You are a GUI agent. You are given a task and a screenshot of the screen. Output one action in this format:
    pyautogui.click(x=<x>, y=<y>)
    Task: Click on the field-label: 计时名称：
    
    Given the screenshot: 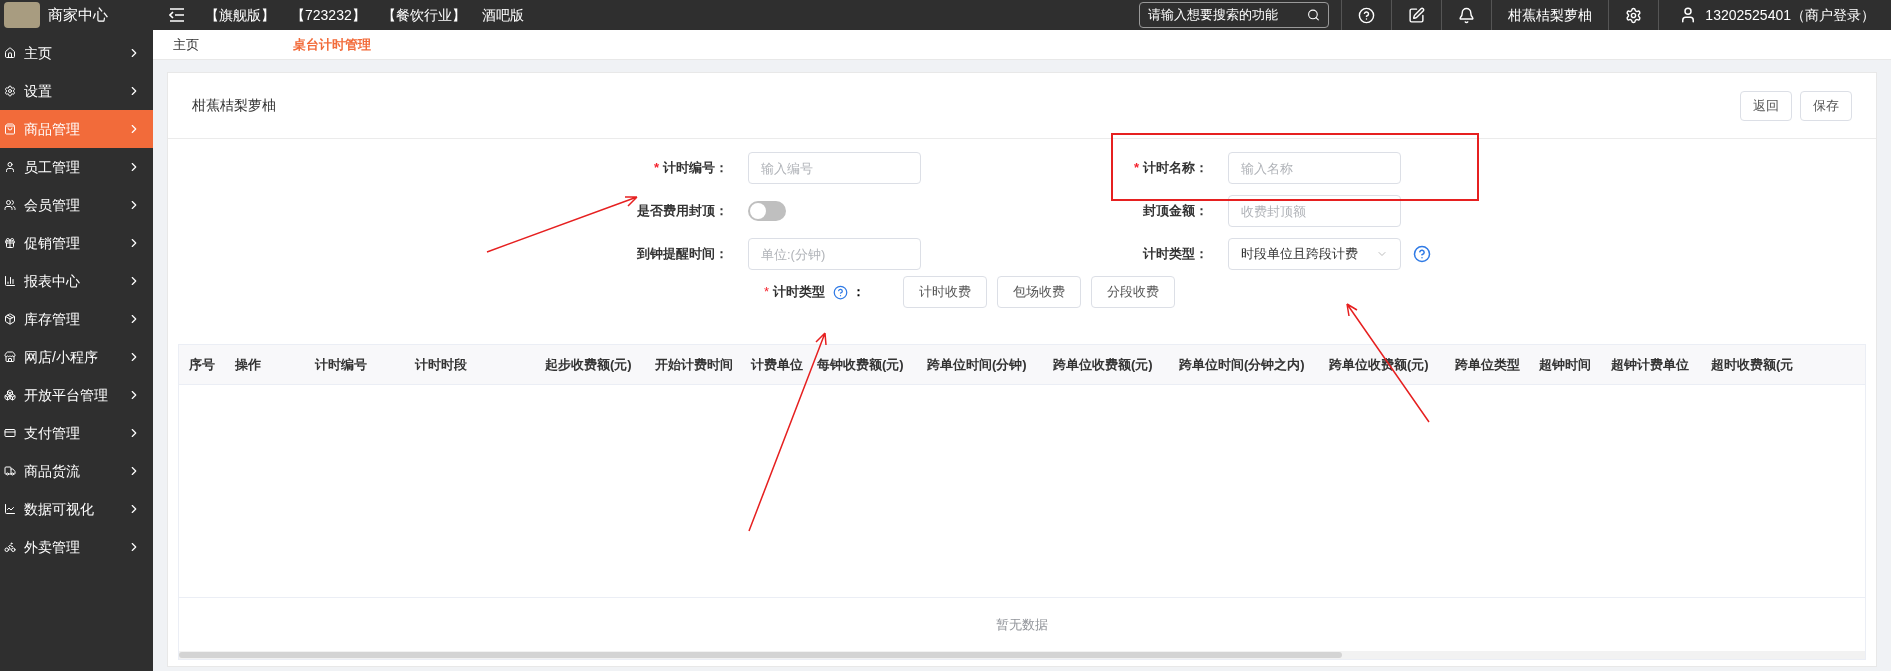 What is the action you would take?
    pyautogui.click(x=1175, y=168)
    